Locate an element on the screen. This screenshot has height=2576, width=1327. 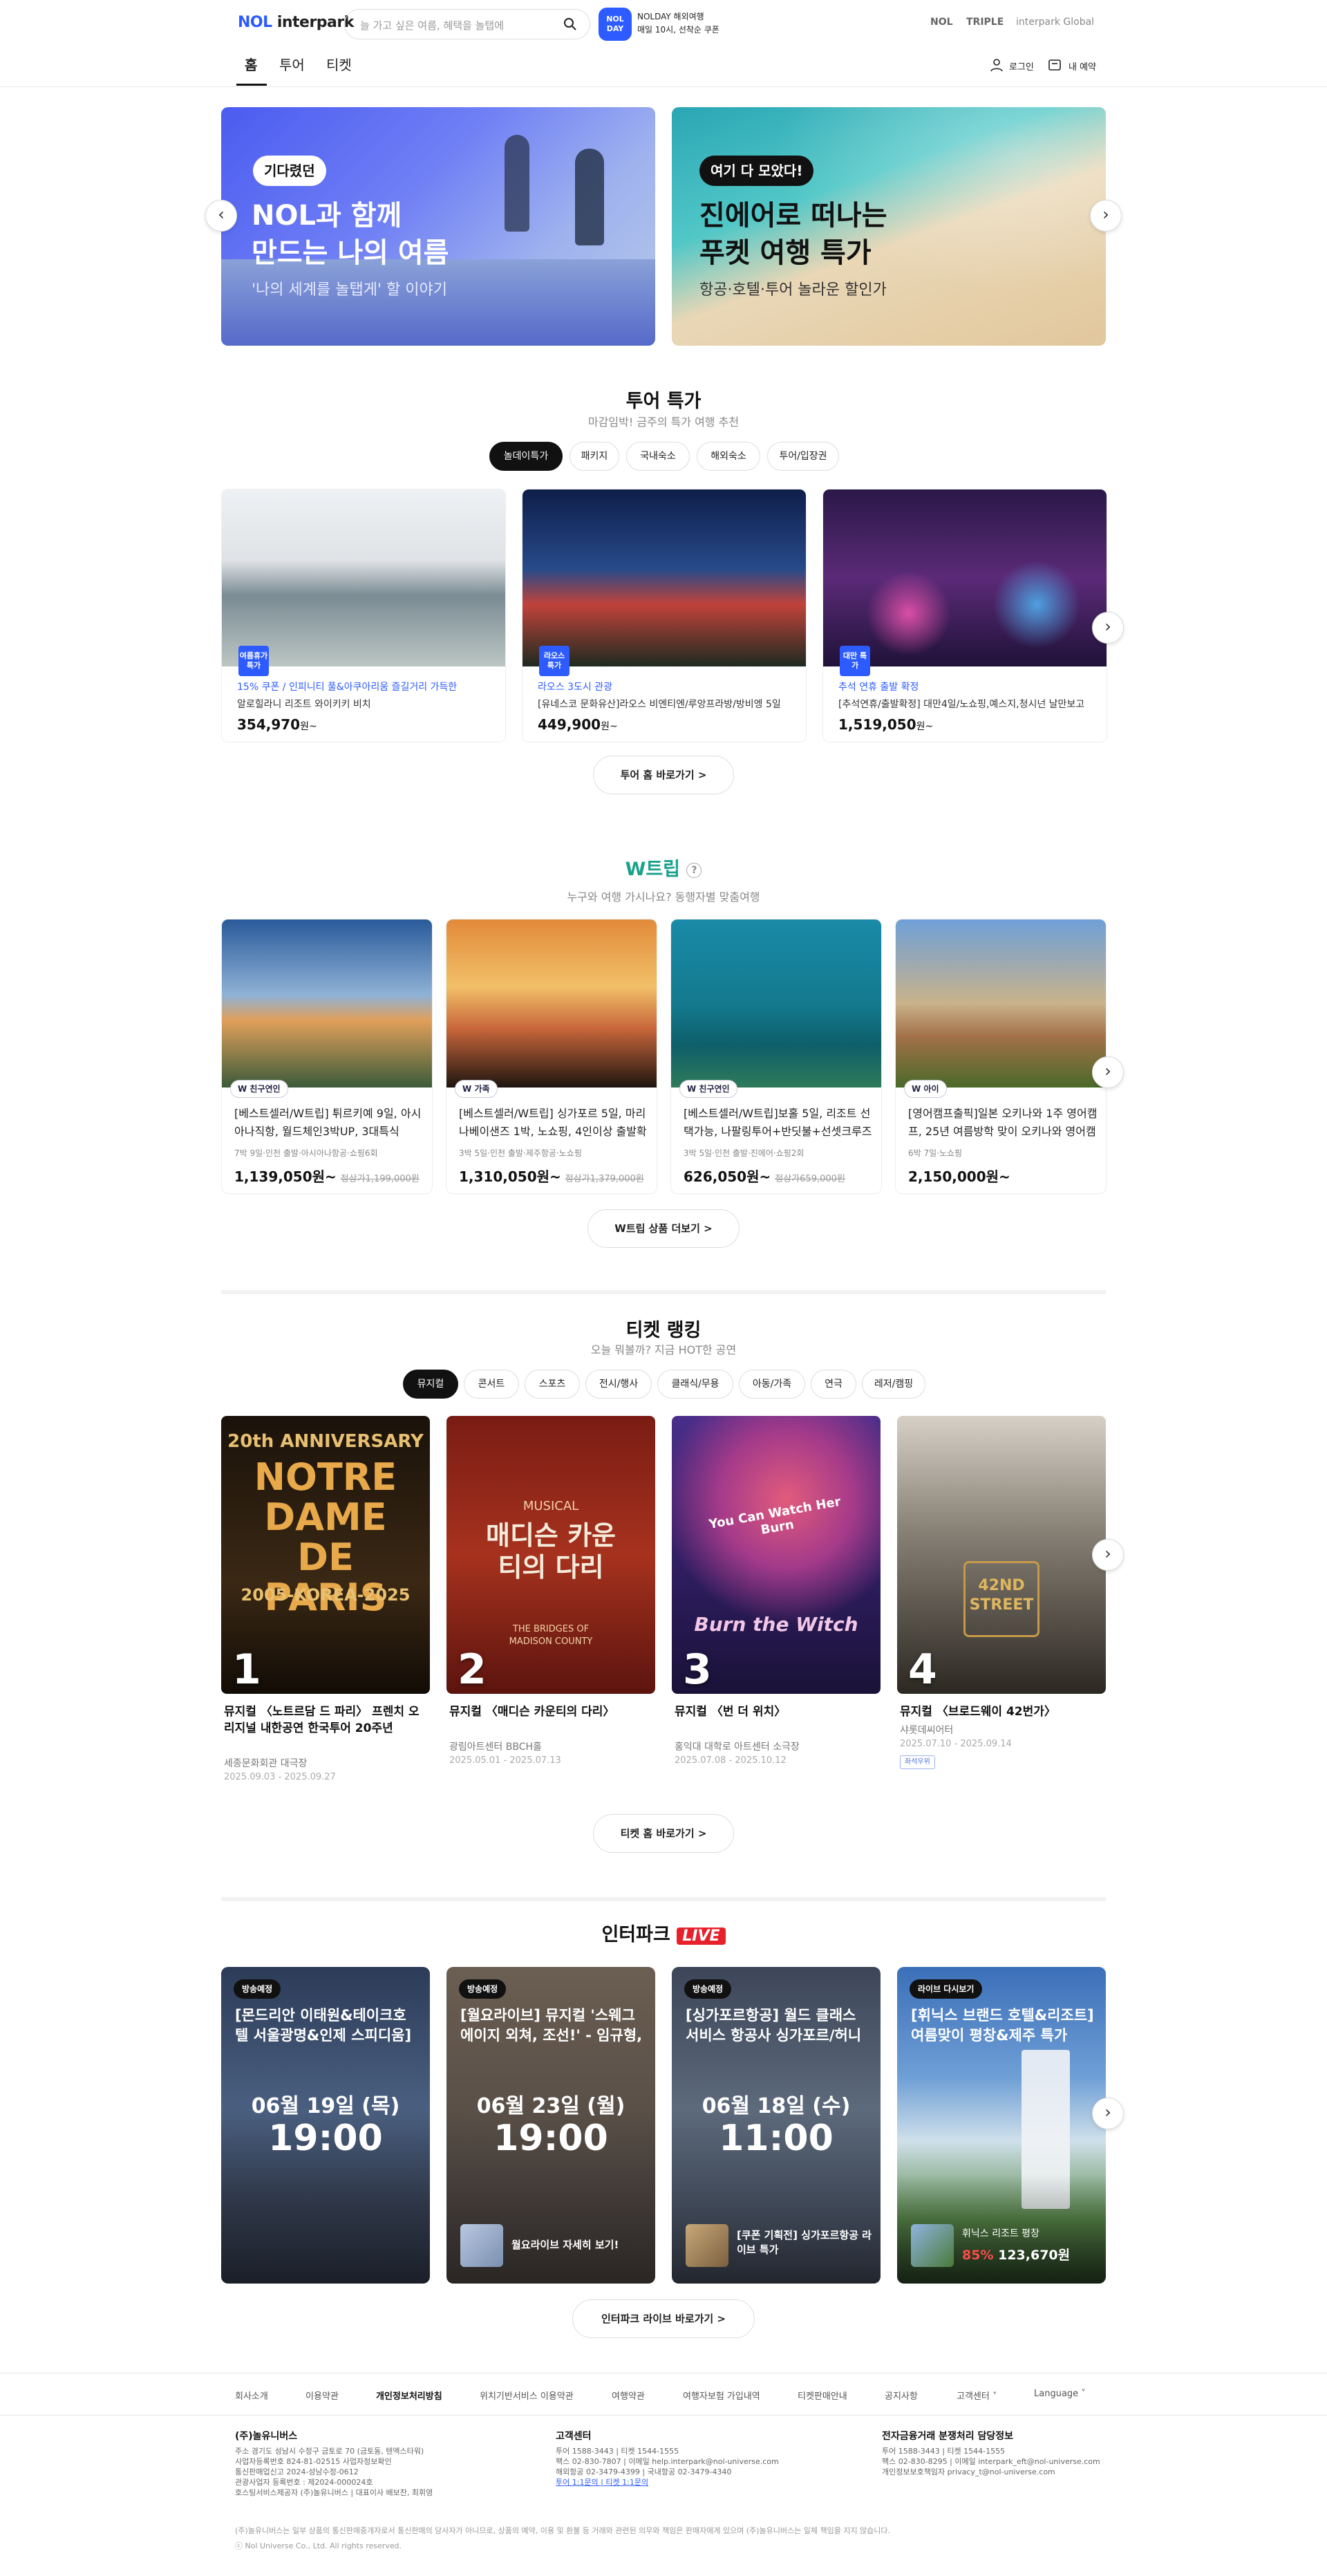
ticket-title: 티켓 랭킹 is located at coordinates (663, 1330).